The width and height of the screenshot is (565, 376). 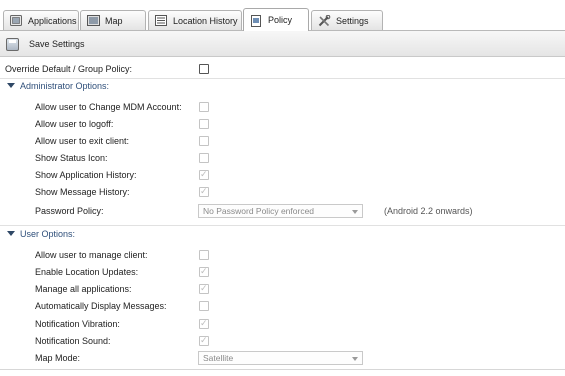 What do you see at coordinates (282, 234) in the screenshot?
I see `user-options-header: User Options:` at bounding box center [282, 234].